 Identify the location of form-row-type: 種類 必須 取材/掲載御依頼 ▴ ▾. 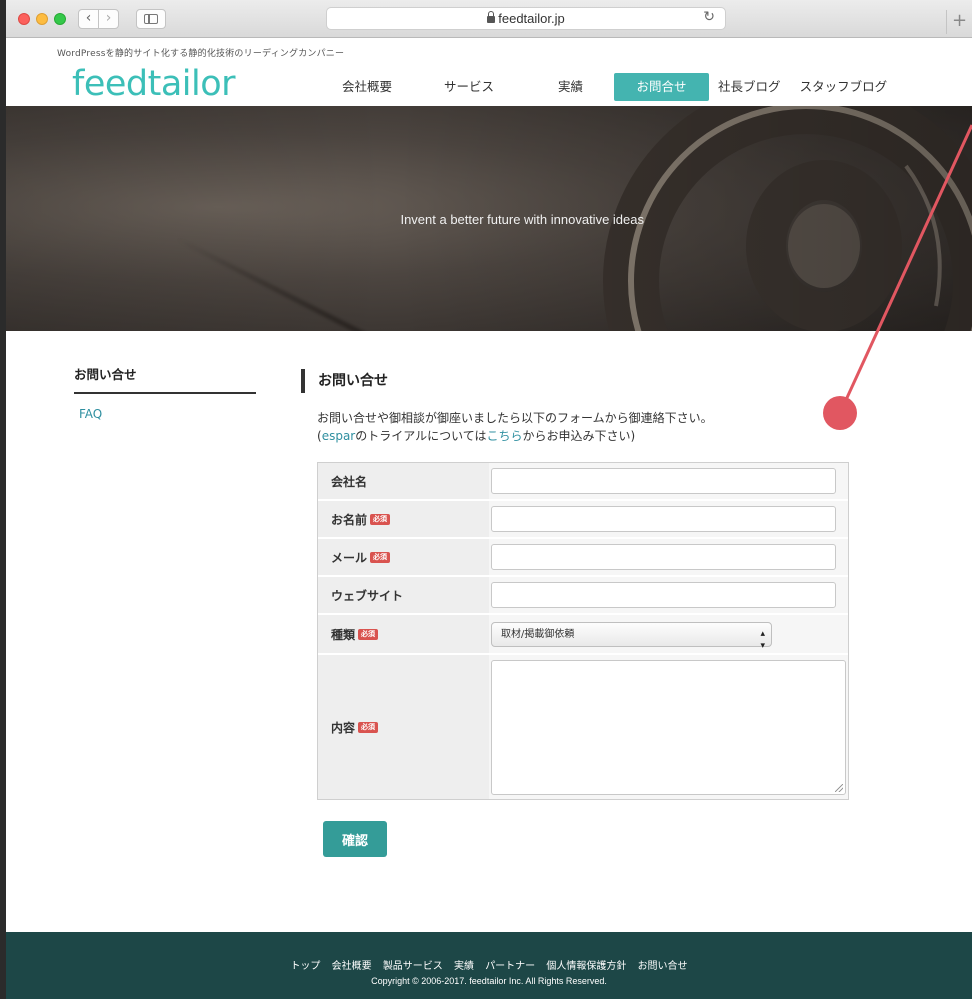
(583, 635).